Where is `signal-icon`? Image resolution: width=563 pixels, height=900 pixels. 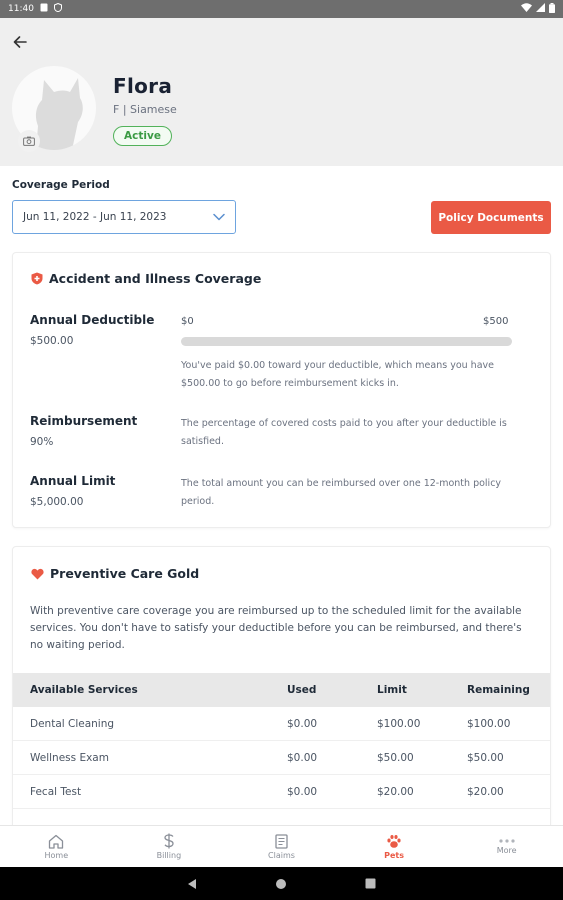
signal-icon is located at coordinates (540, 9).